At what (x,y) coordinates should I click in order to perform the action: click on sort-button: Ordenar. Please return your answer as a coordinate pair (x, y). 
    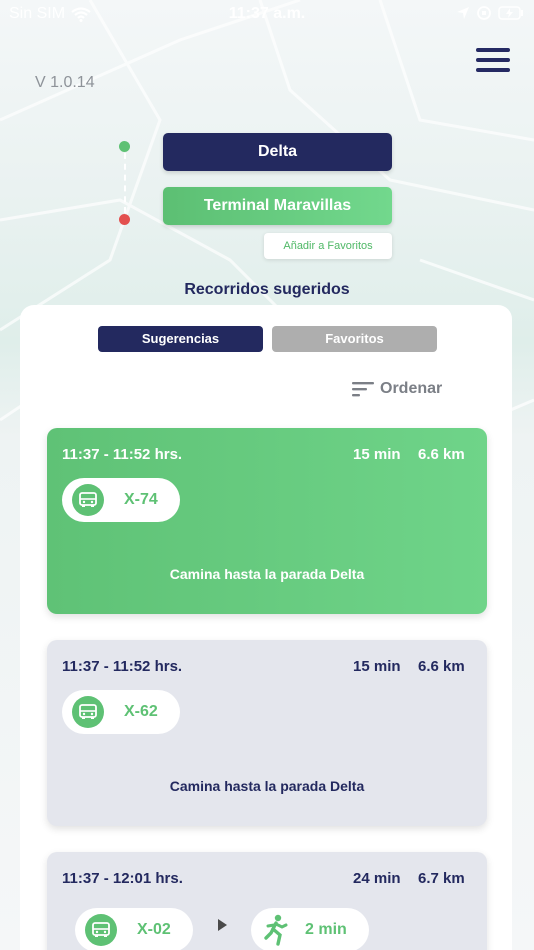
    Looking at the image, I should click on (397, 389).